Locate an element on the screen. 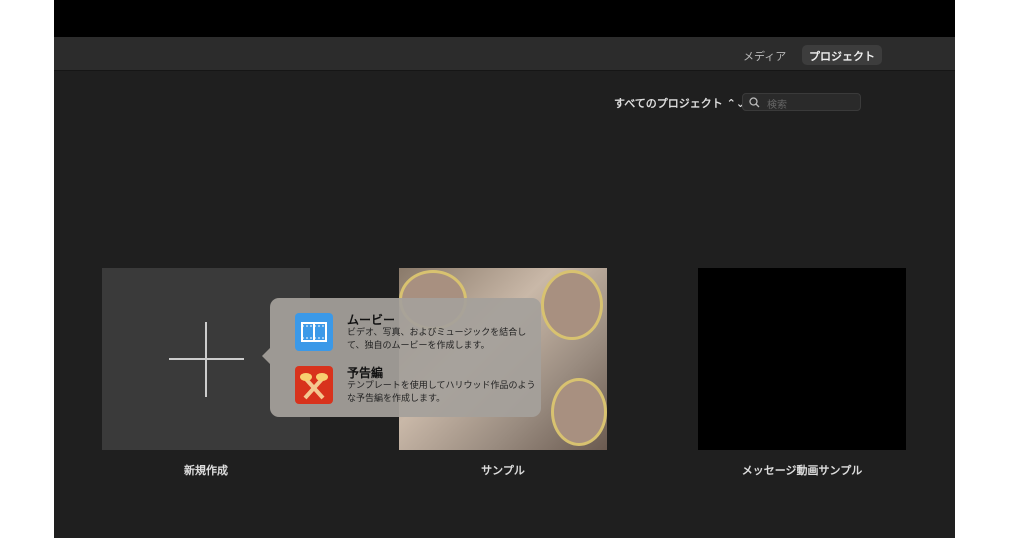  plus-icon-vertical is located at coordinates (206, 359).